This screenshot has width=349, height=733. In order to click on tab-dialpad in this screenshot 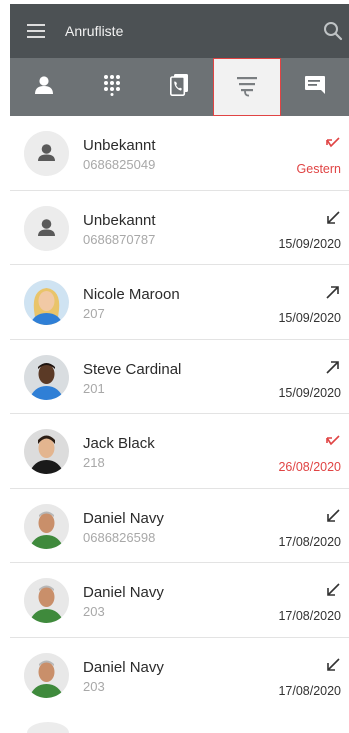, I will do `click(112, 87)`.